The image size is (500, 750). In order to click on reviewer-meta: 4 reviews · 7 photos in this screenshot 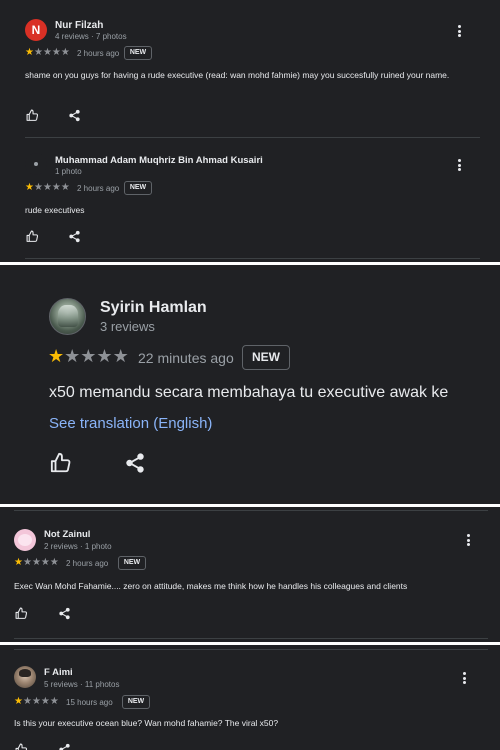, I will do `click(91, 36)`.